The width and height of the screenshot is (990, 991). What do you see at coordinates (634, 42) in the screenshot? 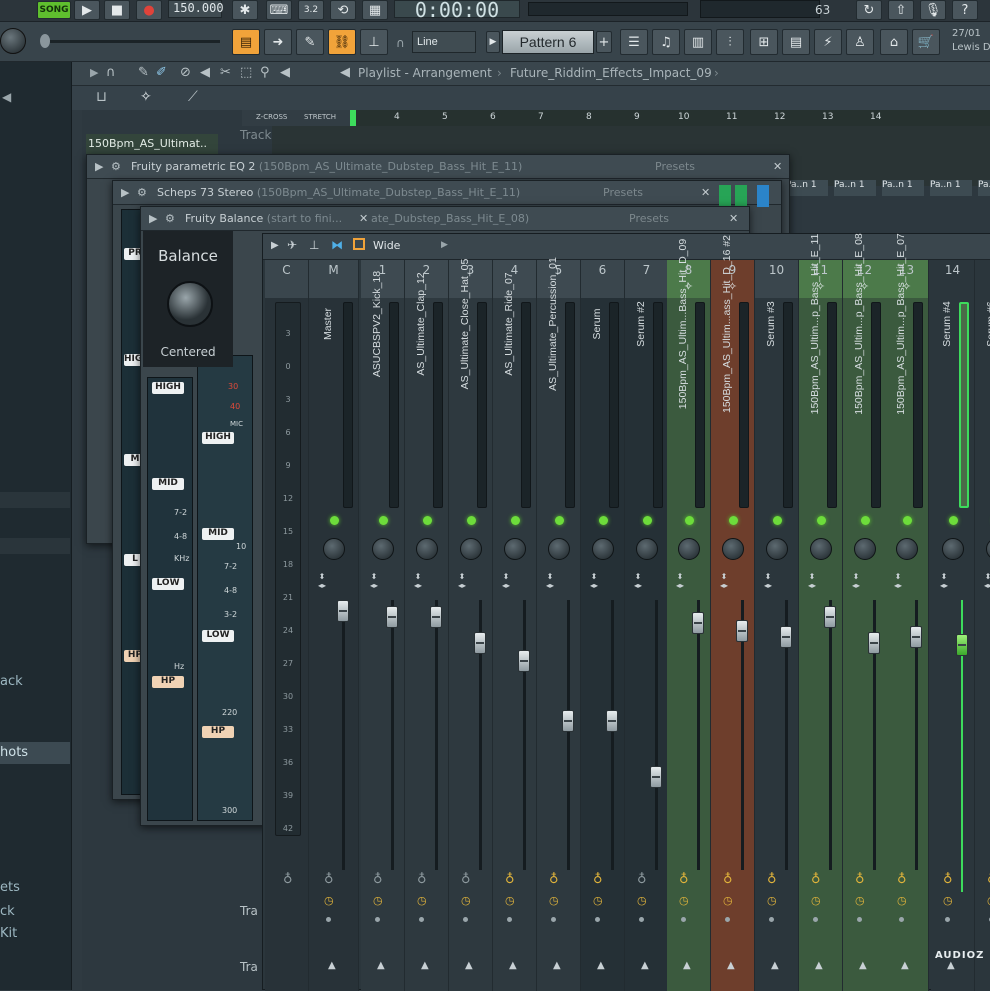
I see `playlist-icon: ☰` at bounding box center [634, 42].